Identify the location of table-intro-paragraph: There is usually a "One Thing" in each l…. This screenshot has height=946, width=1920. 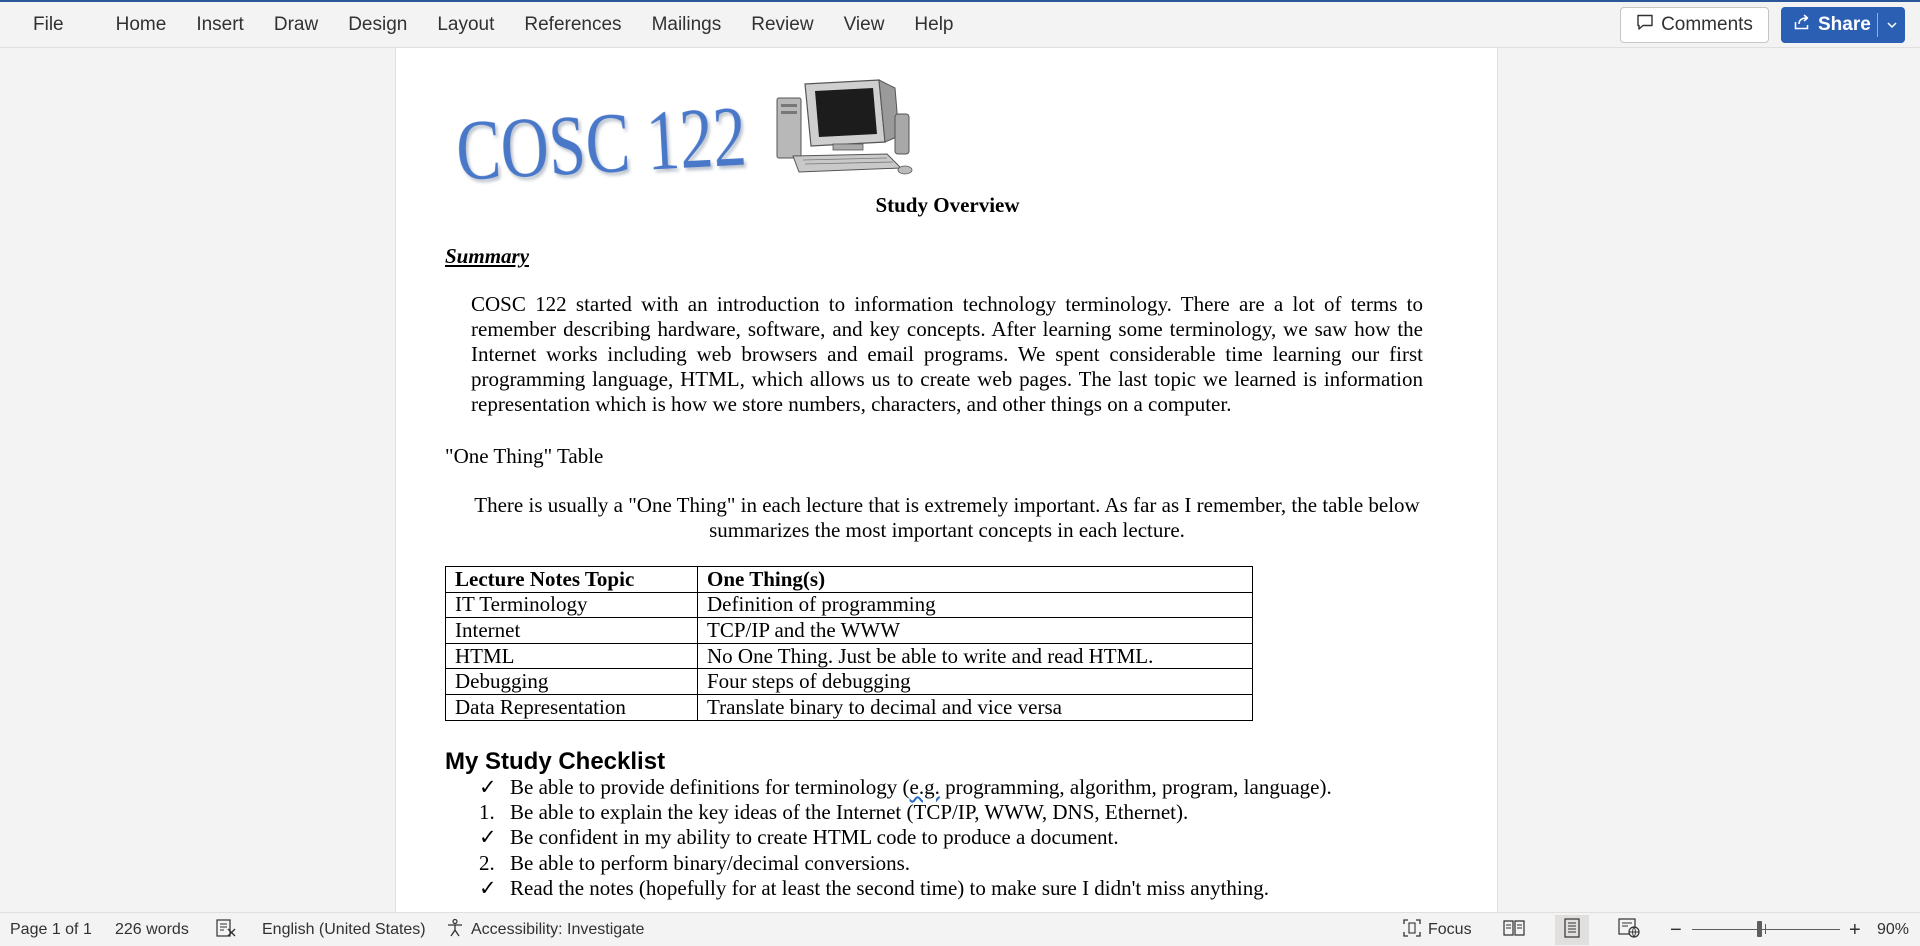
(947, 517).